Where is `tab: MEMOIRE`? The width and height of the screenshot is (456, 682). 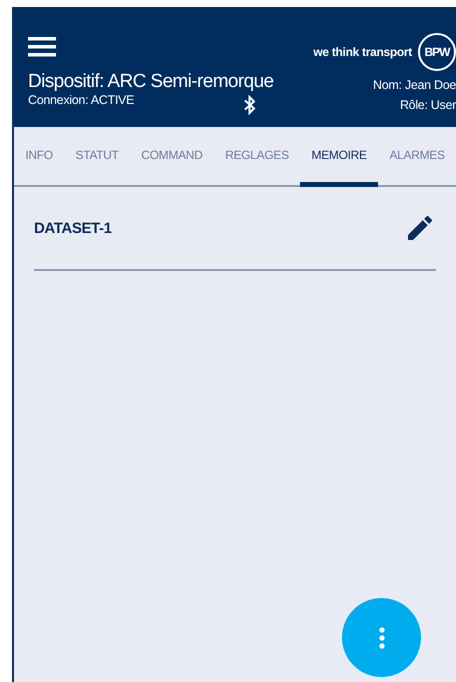 tab: MEMOIRE is located at coordinates (339, 157).